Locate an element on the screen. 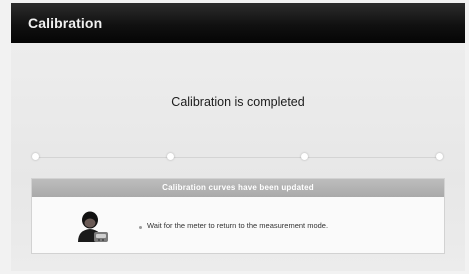  progress-track is located at coordinates (239, 157).